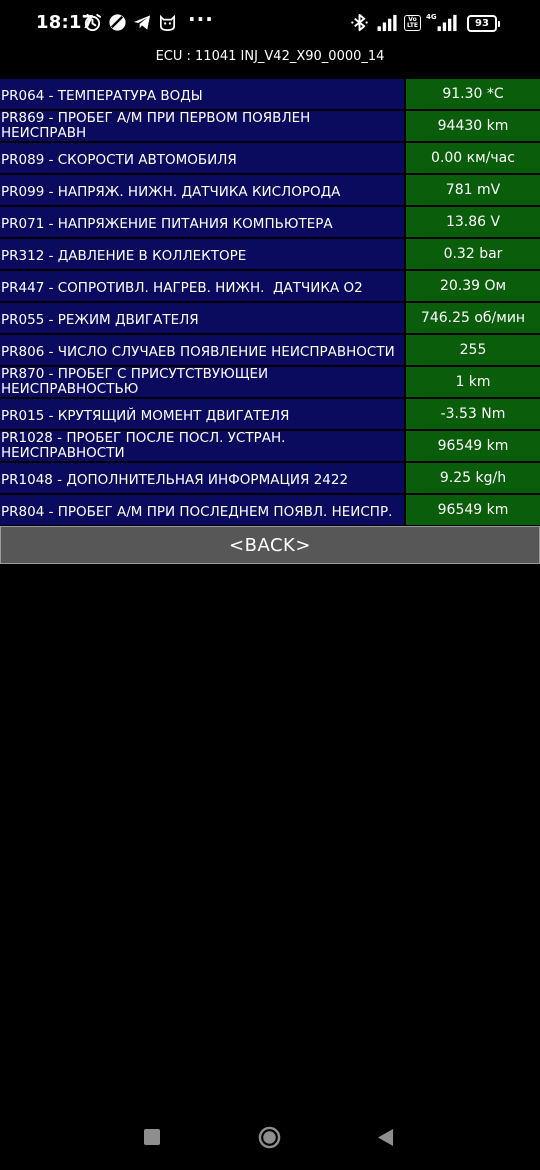  What do you see at coordinates (473, 318) in the screenshot?
I see `param-value: 746.25 об/мин` at bounding box center [473, 318].